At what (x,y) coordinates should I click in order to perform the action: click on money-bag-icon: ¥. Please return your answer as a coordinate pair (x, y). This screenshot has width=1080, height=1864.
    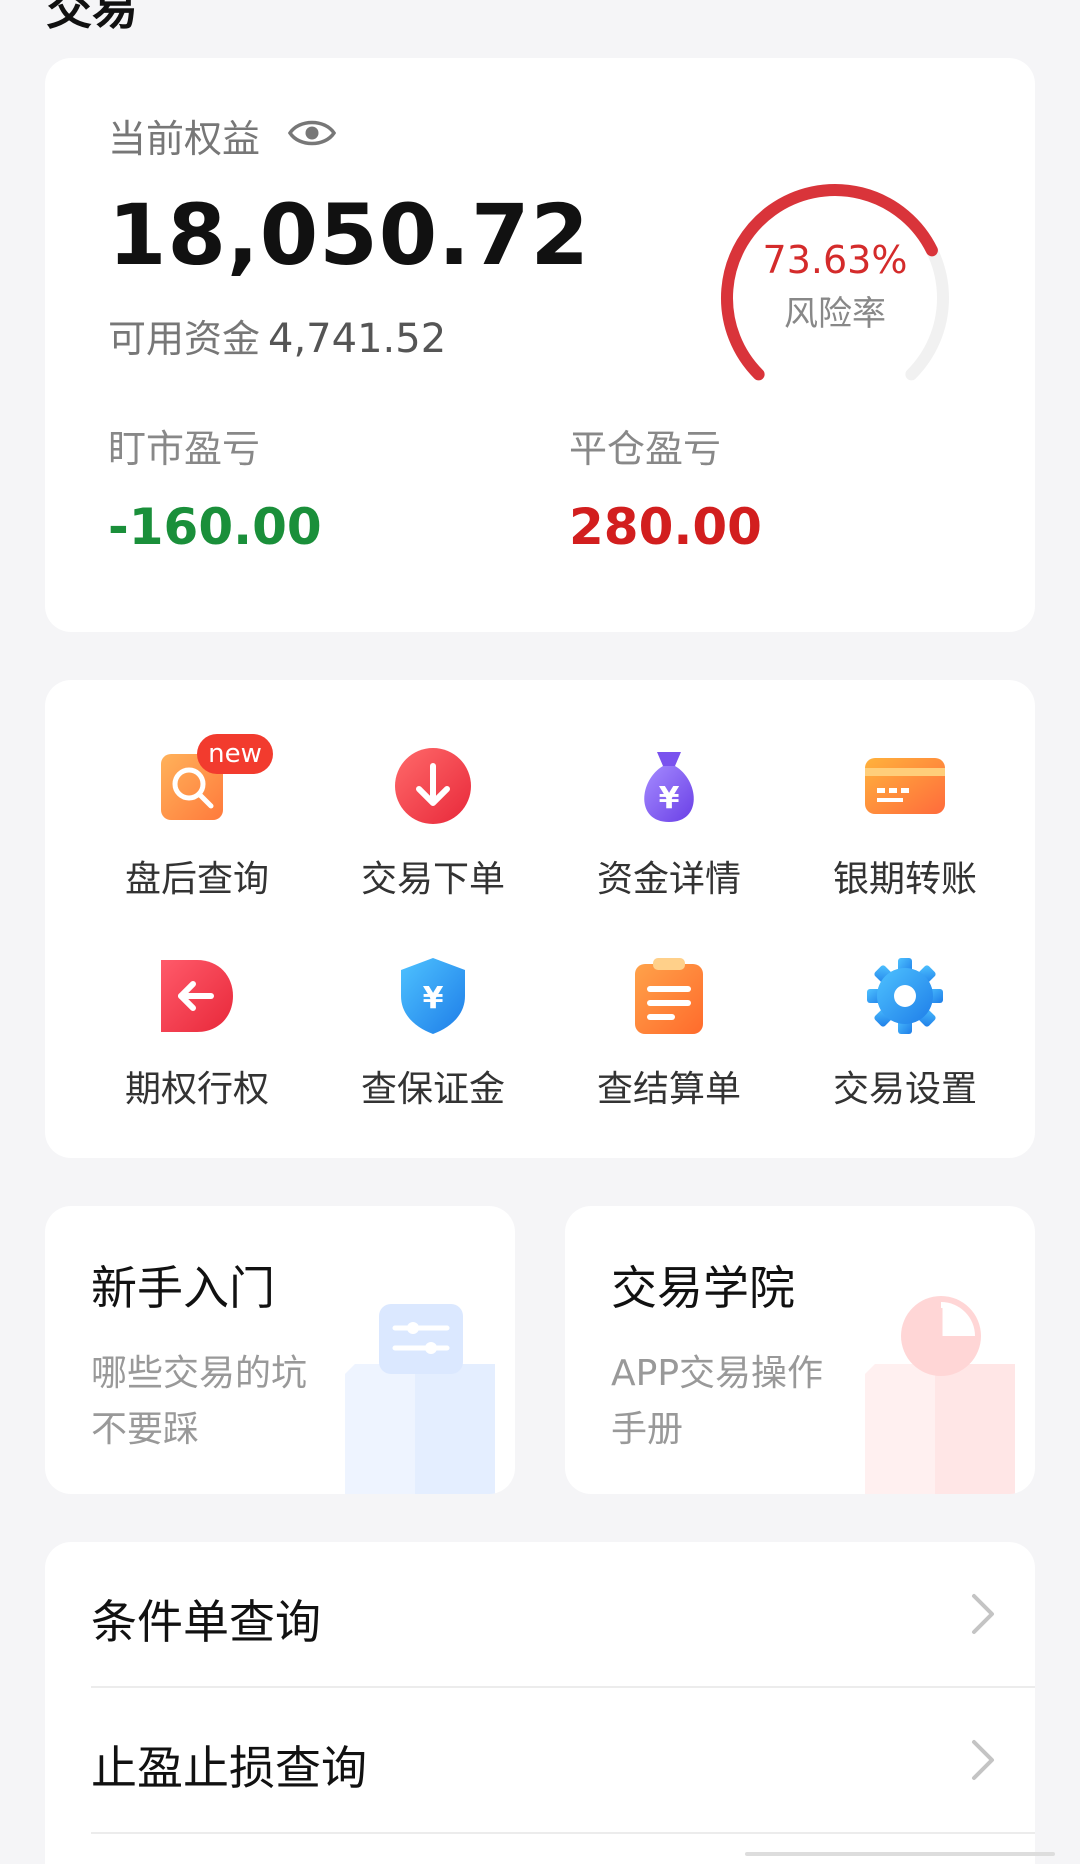
    Looking at the image, I should click on (669, 786).